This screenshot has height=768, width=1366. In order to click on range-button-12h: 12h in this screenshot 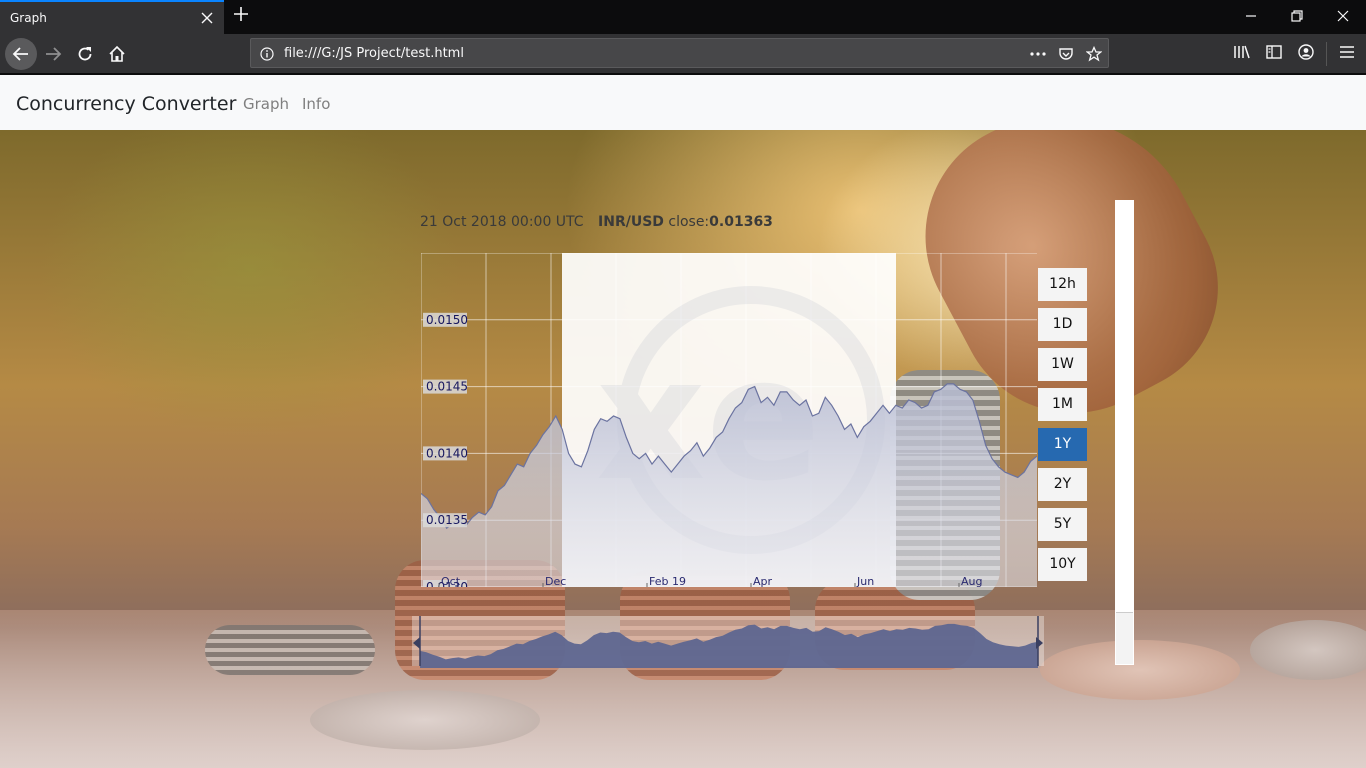, I will do `click(1062, 284)`.